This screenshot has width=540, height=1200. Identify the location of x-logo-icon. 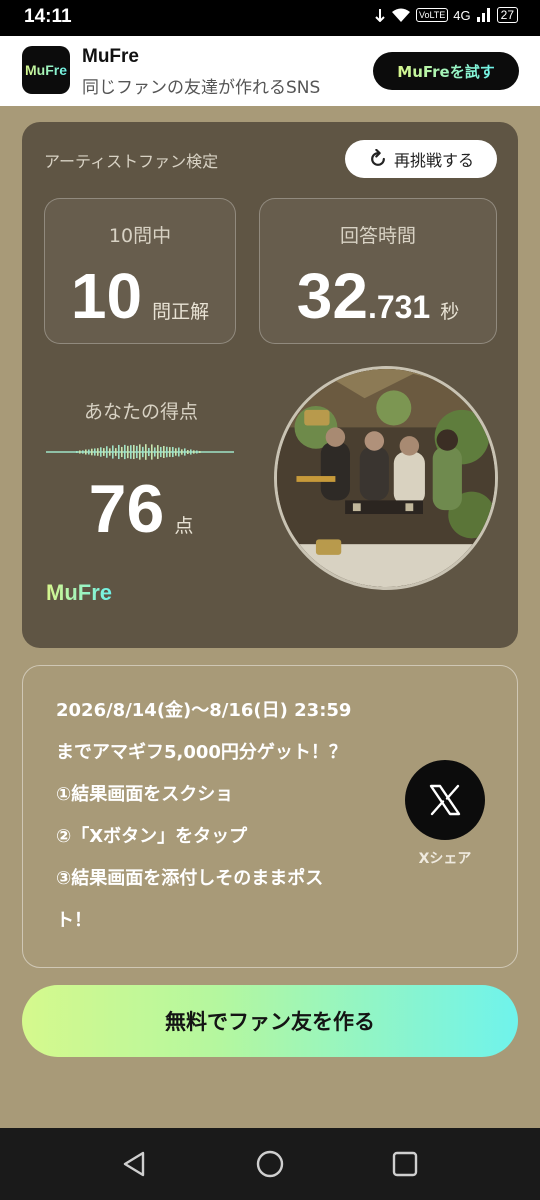
(445, 800).